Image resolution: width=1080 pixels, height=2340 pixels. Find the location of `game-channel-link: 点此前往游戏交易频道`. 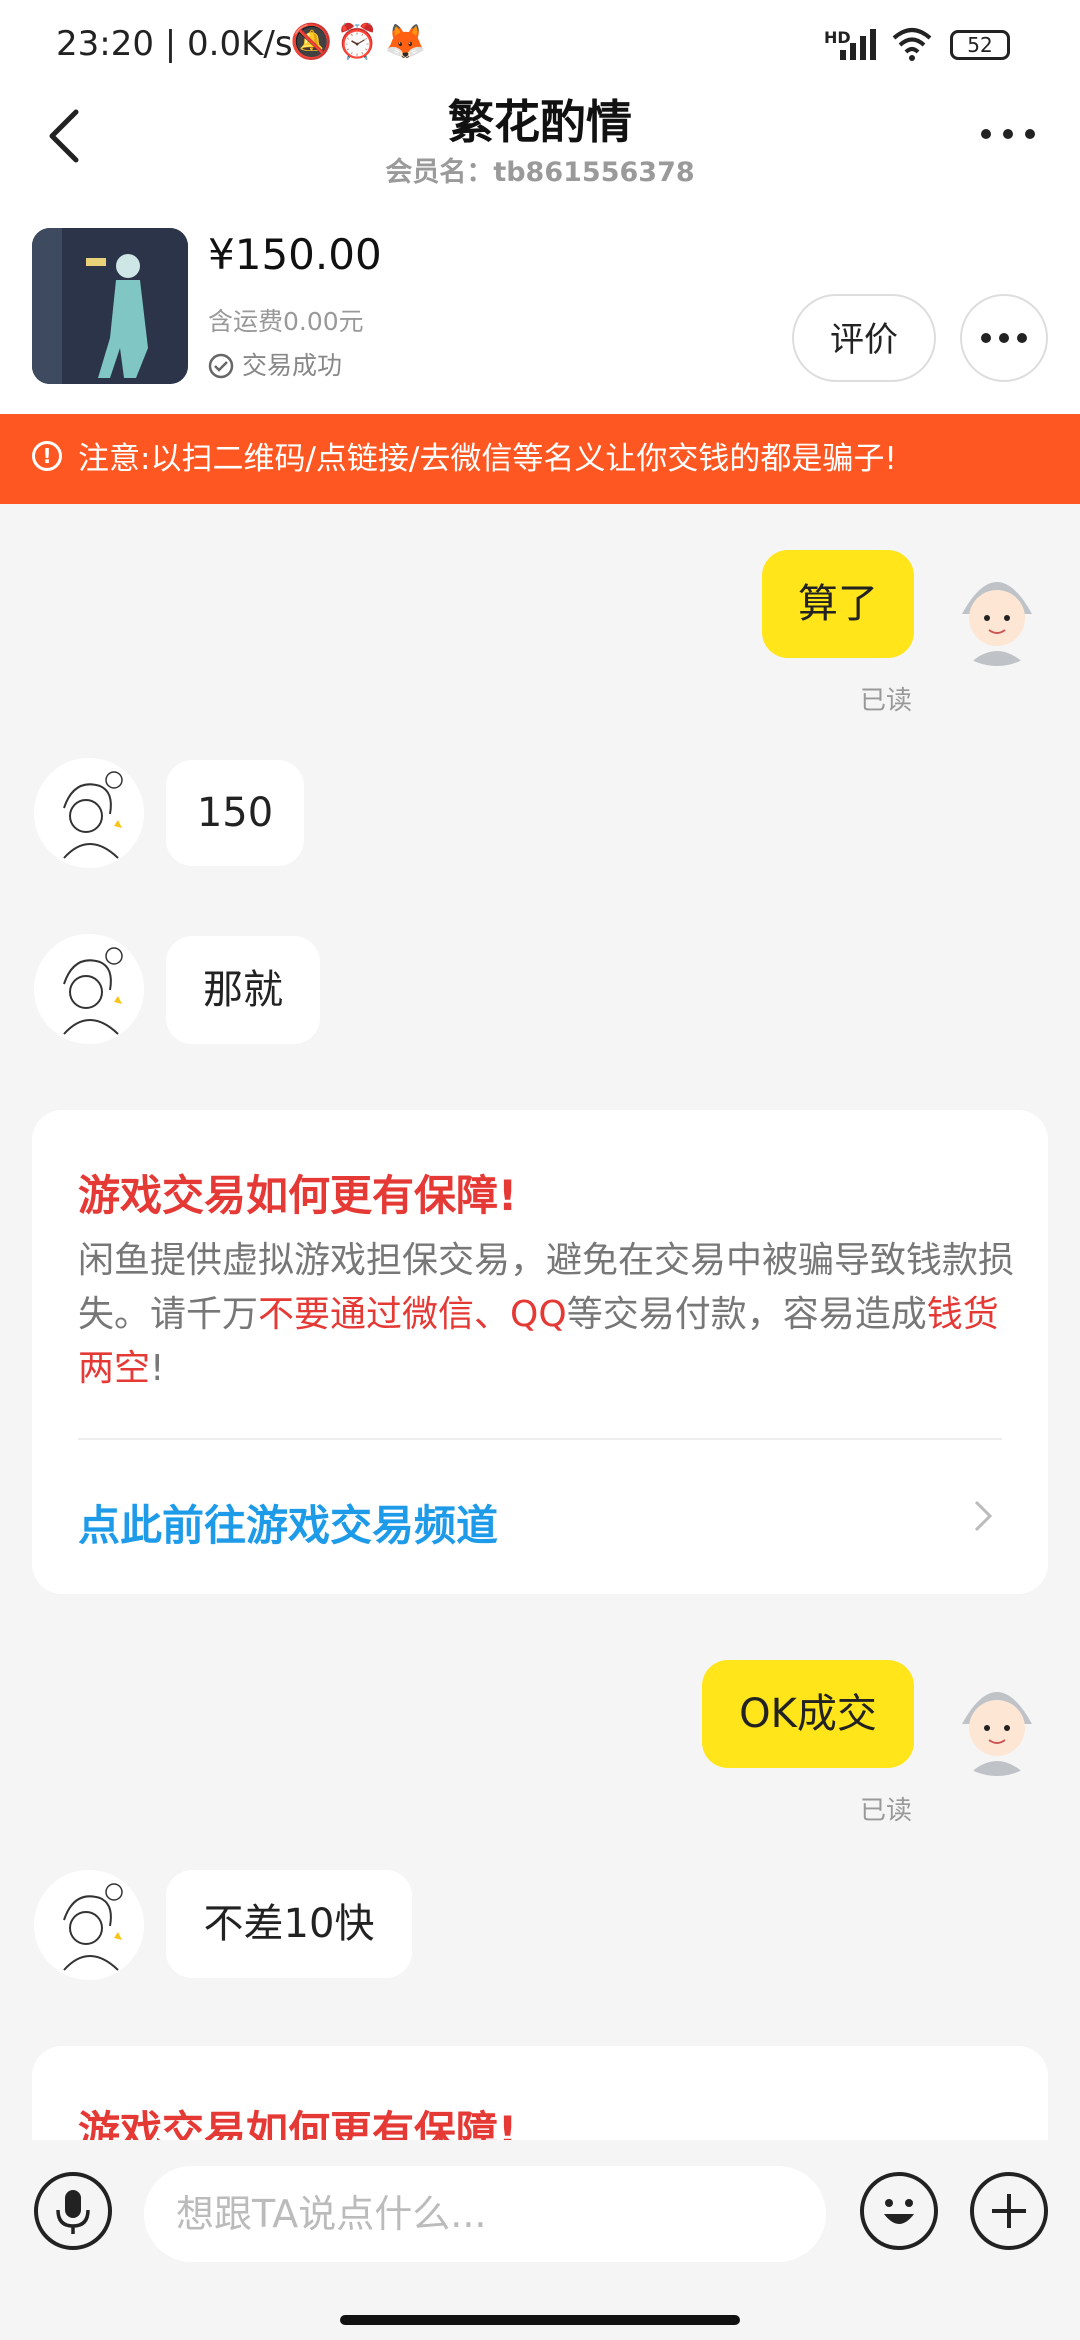

game-channel-link: 点此前往游戏交易频道 is located at coordinates (288, 1522).